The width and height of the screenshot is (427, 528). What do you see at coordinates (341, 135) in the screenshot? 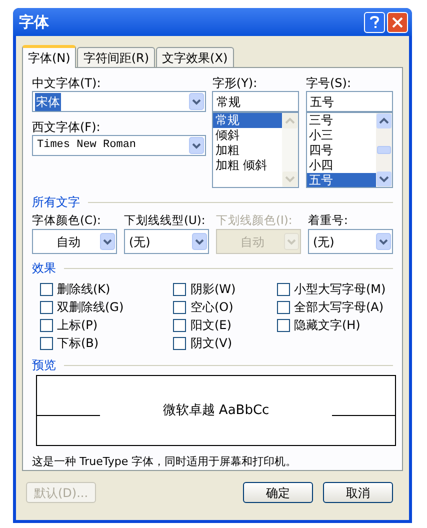
I see `list-item: 小三` at bounding box center [341, 135].